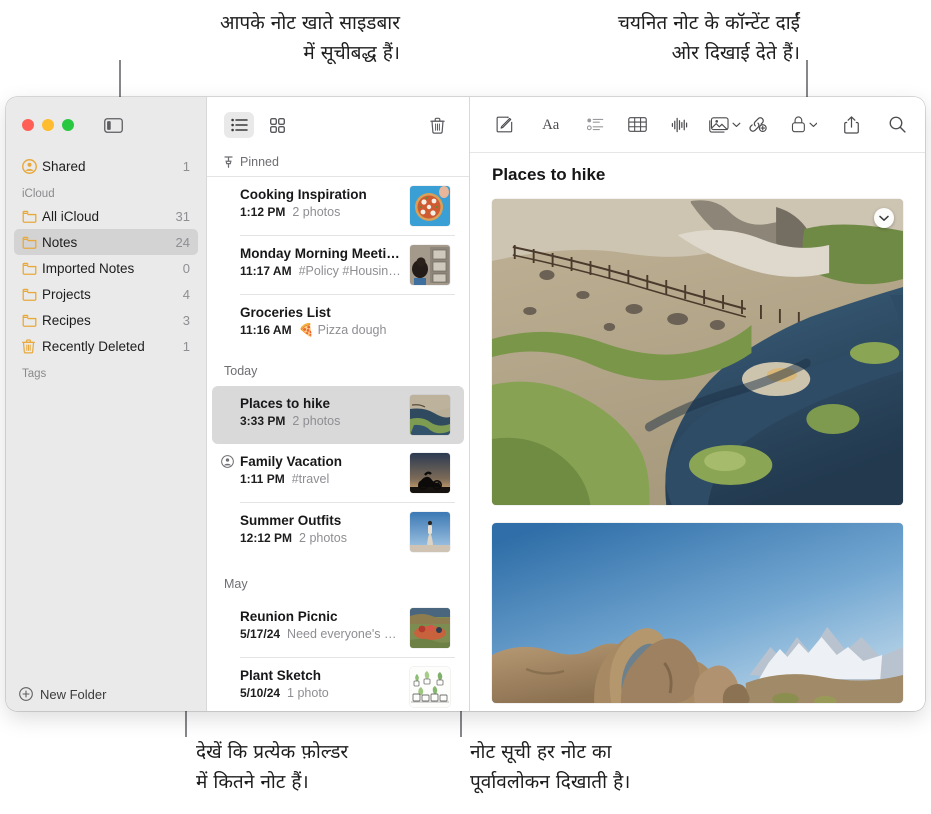 The image size is (931, 814). Describe the element at coordinates (430, 265) in the screenshot. I see `note-thumbnail-maps` at that location.